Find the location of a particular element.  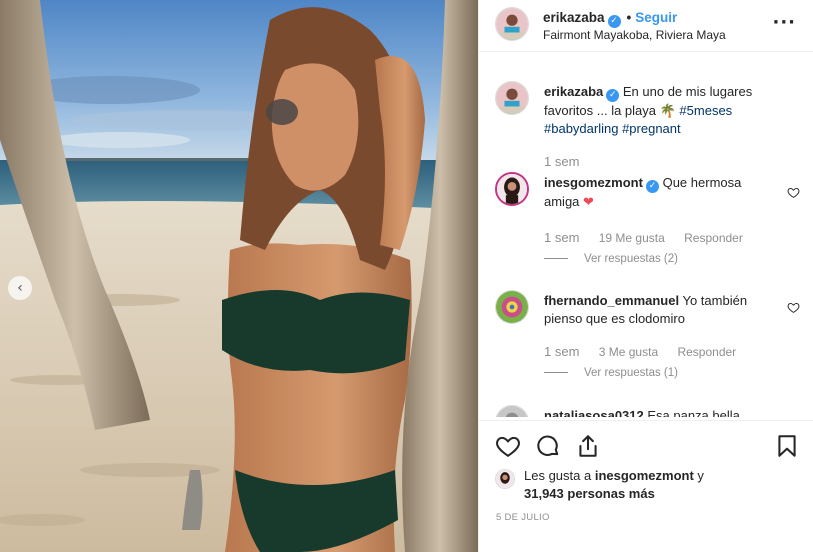

comment-text-block: inesgomezmont ✓ Que hermosa amiga ❤ is located at coordinates (661, 192).